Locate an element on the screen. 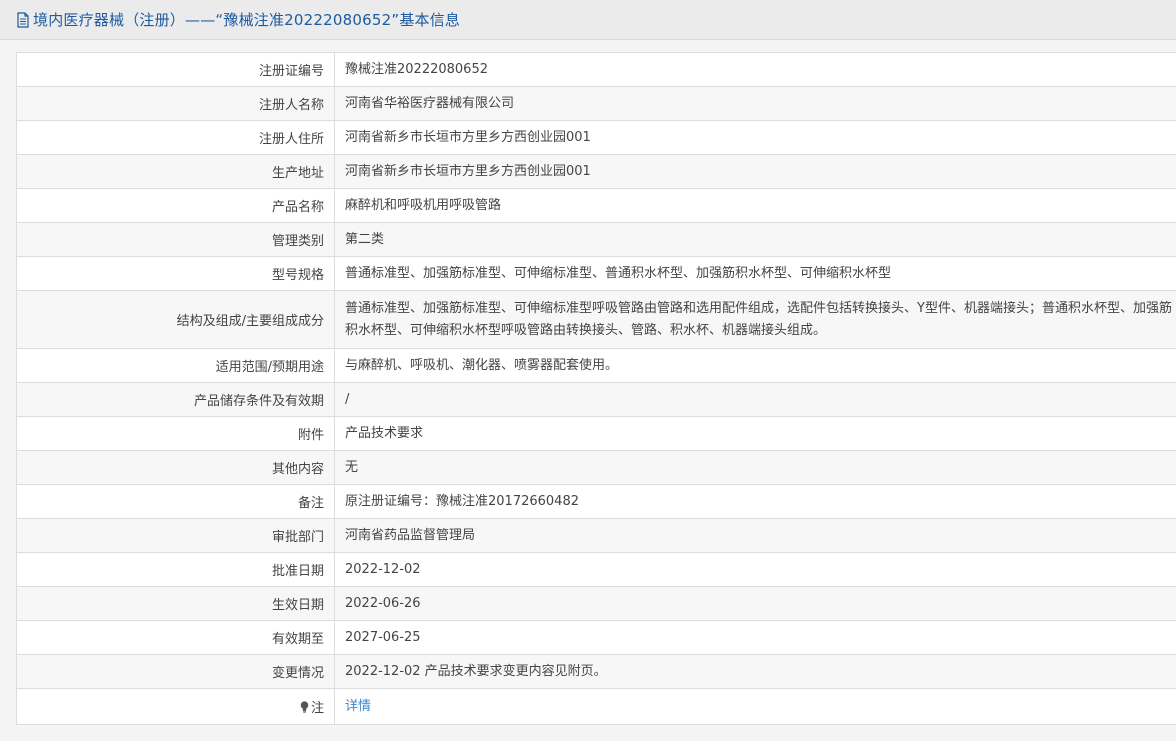 The height and width of the screenshot is (741, 1176). table-row: 其他内容 无 is located at coordinates (596, 467).